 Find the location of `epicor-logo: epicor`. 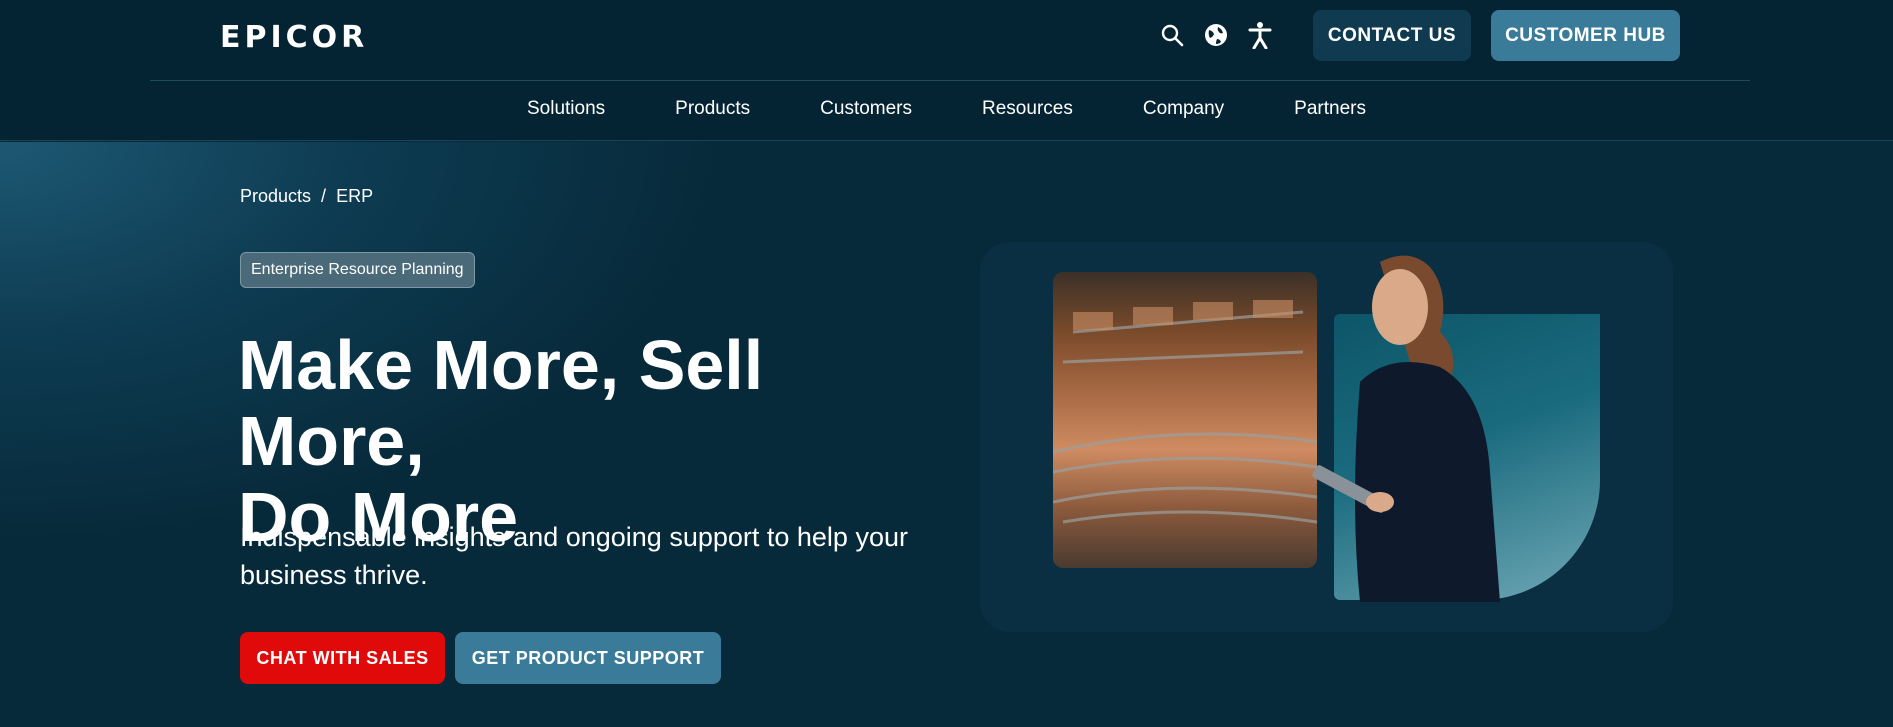

epicor-logo: epicor is located at coordinates (294, 37).